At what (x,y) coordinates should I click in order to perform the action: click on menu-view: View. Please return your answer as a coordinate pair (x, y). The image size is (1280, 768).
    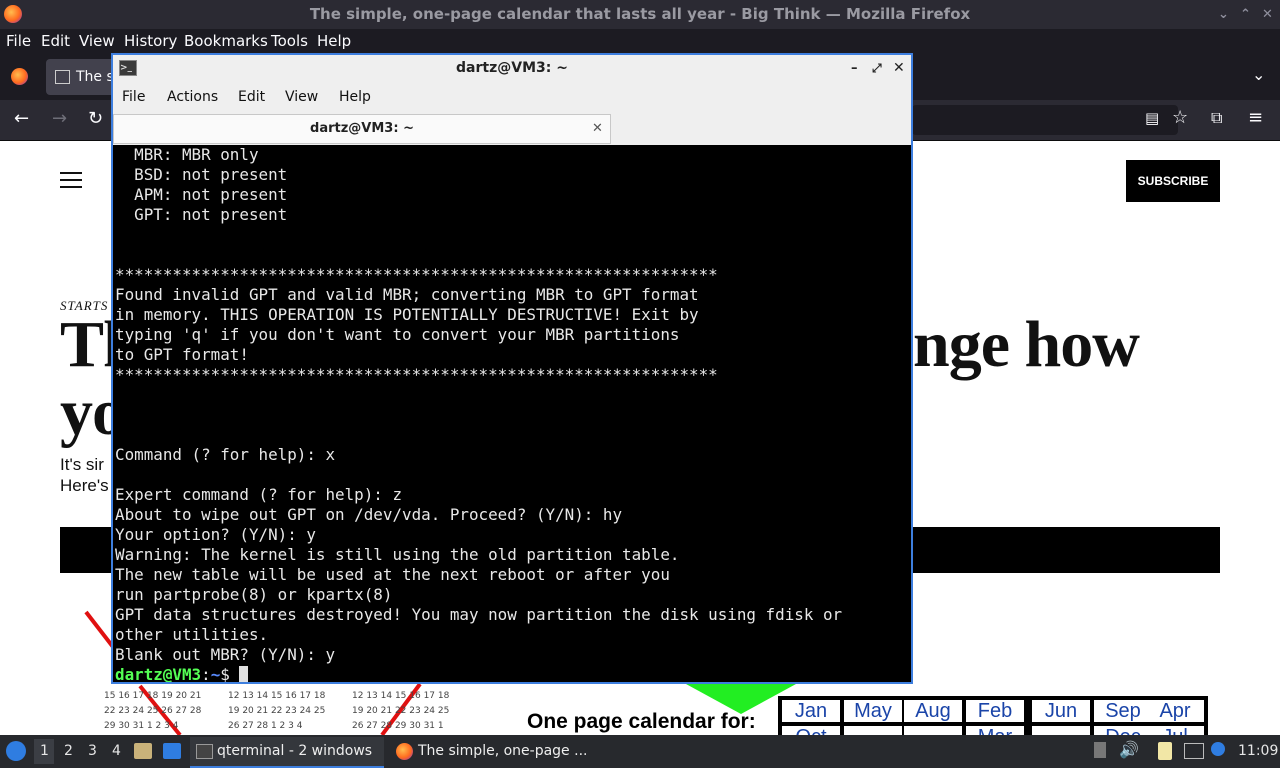
    Looking at the image, I should click on (97, 41).